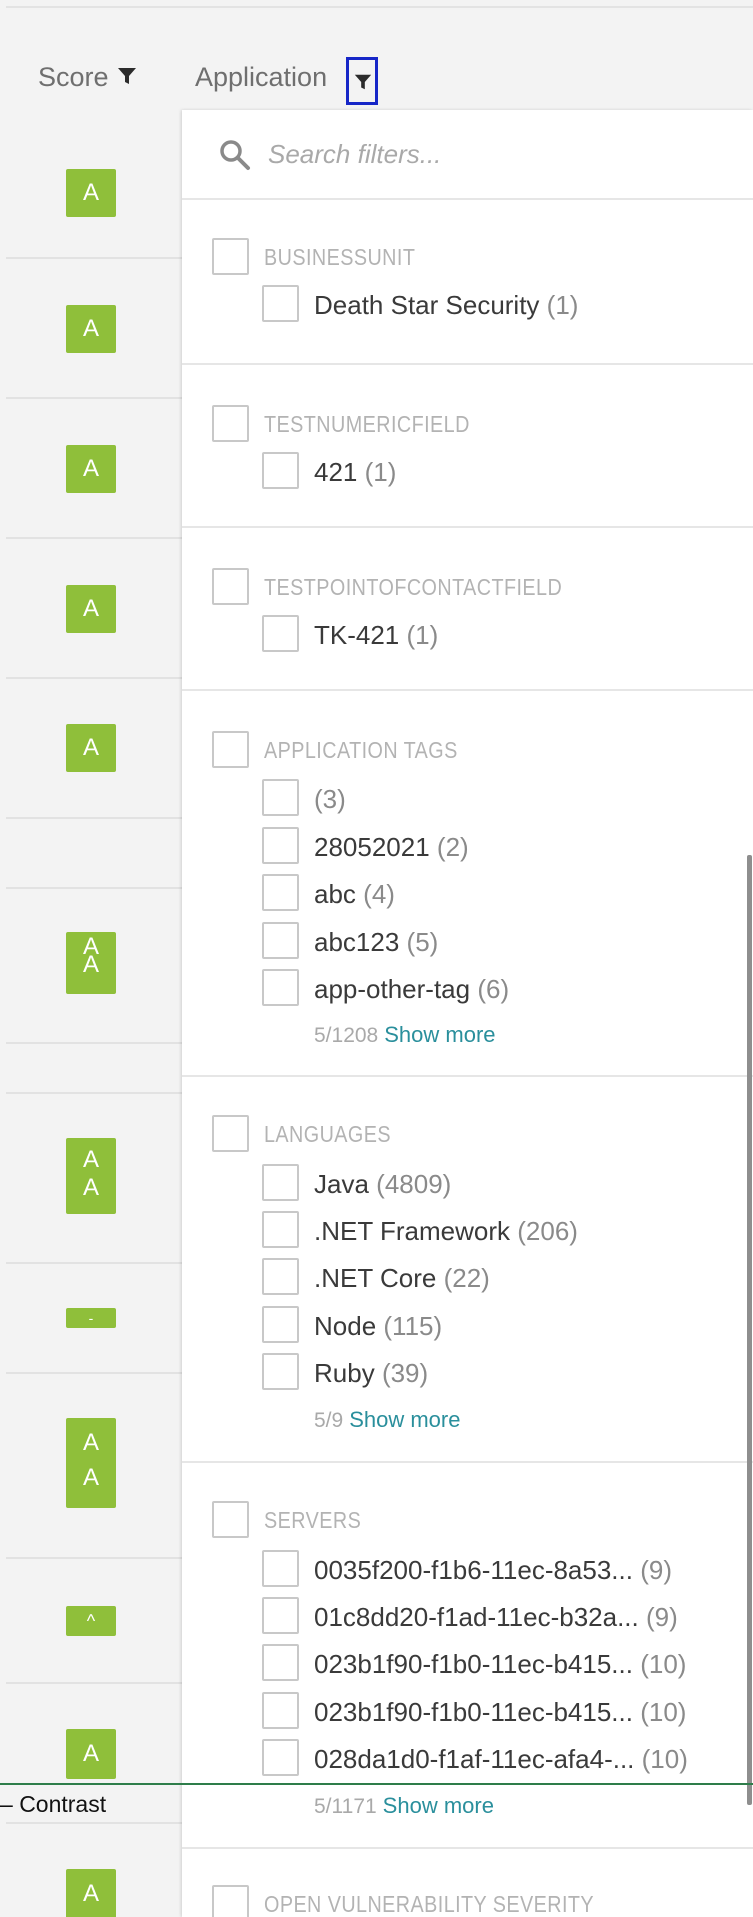 The width and height of the screenshot is (753, 1917). What do you see at coordinates (467, 1883) in the screenshot?
I see `filter-section-open-vulnerability-severity: OPEN VULNERABILITY SEVERITY` at bounding box center [467, 1883].